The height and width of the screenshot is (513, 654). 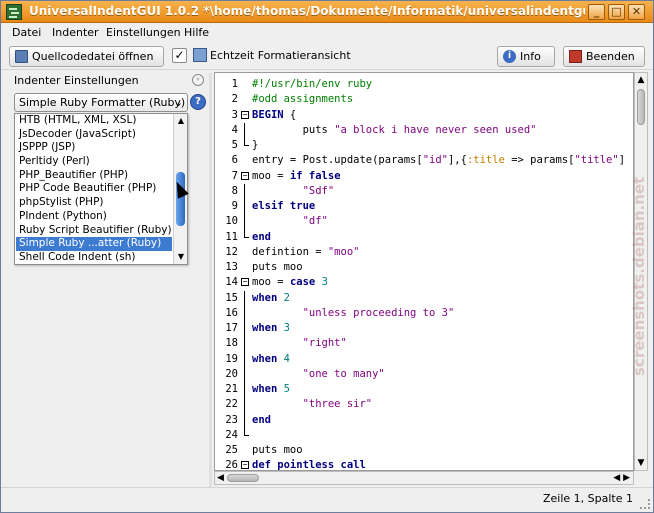 I want to click on vertical-scroll-thumb, so click(x=641, y=107).